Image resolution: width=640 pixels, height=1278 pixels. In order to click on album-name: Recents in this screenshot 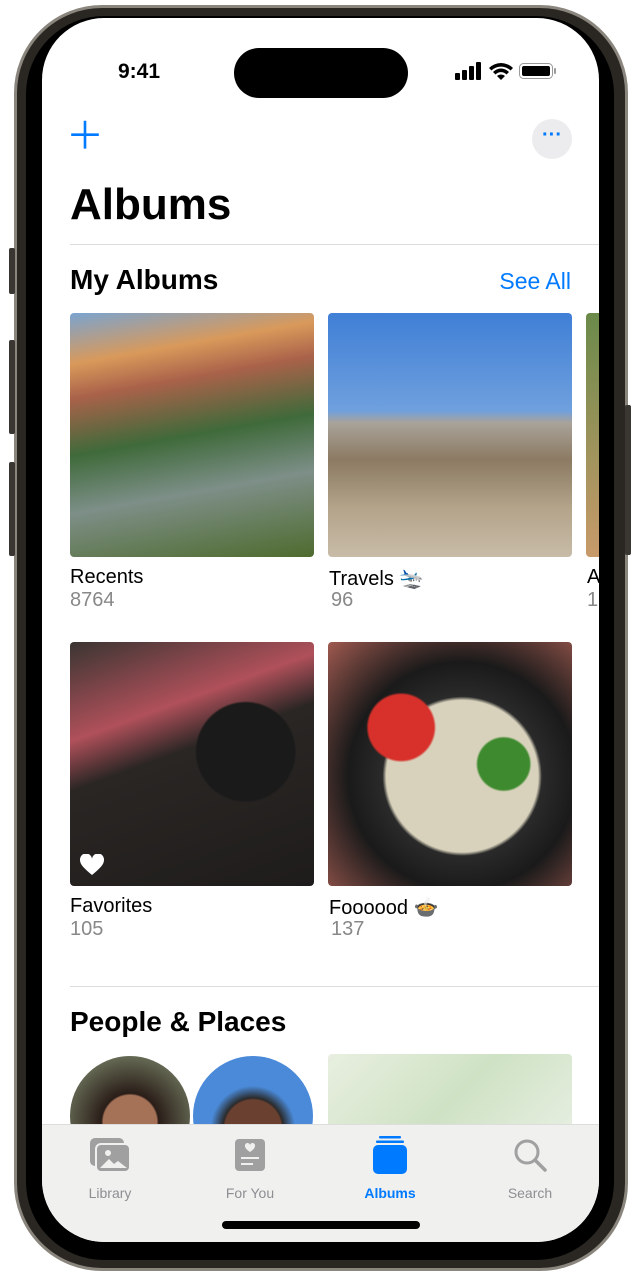, I will do `click(107, 577)`.